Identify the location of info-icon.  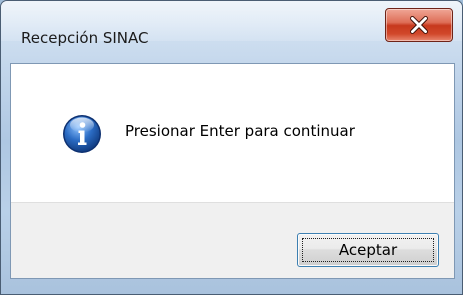
(82, 134).